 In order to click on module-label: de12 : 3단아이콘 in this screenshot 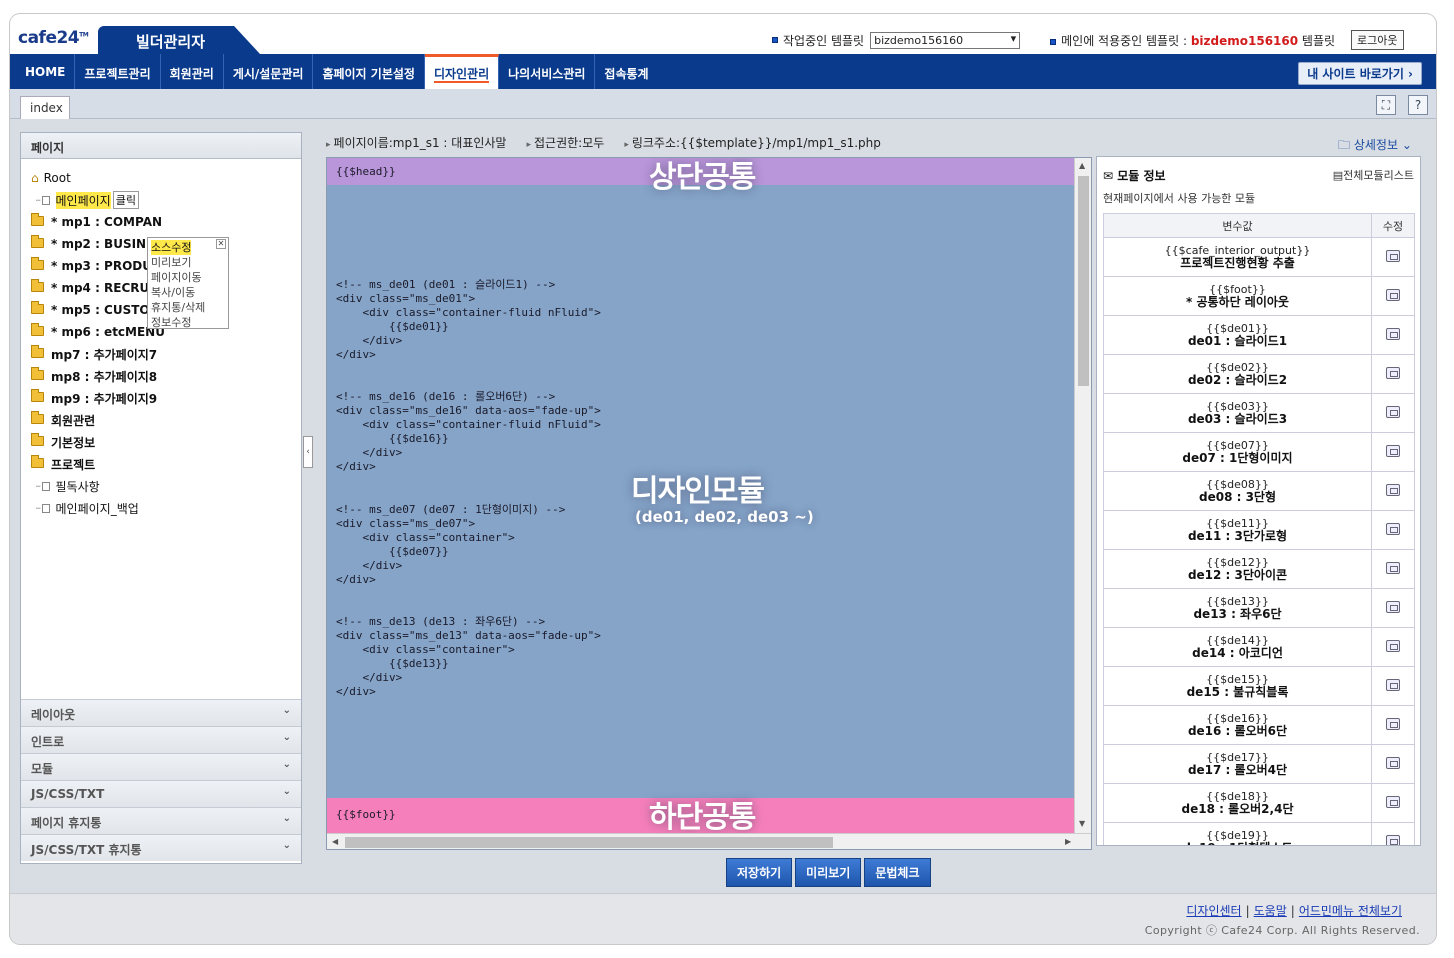, I will do `click(1237, 575)`.